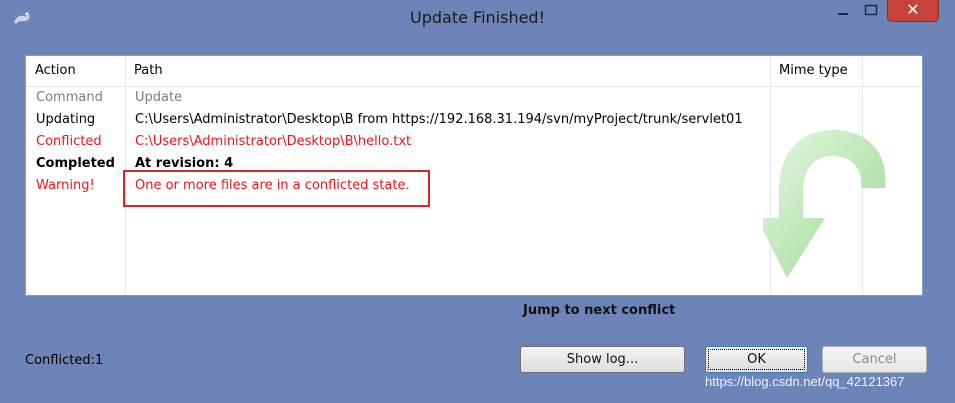 The height and width of the screenshot is (403, 955). I want to click on row-path: Update, so click(159, 97).